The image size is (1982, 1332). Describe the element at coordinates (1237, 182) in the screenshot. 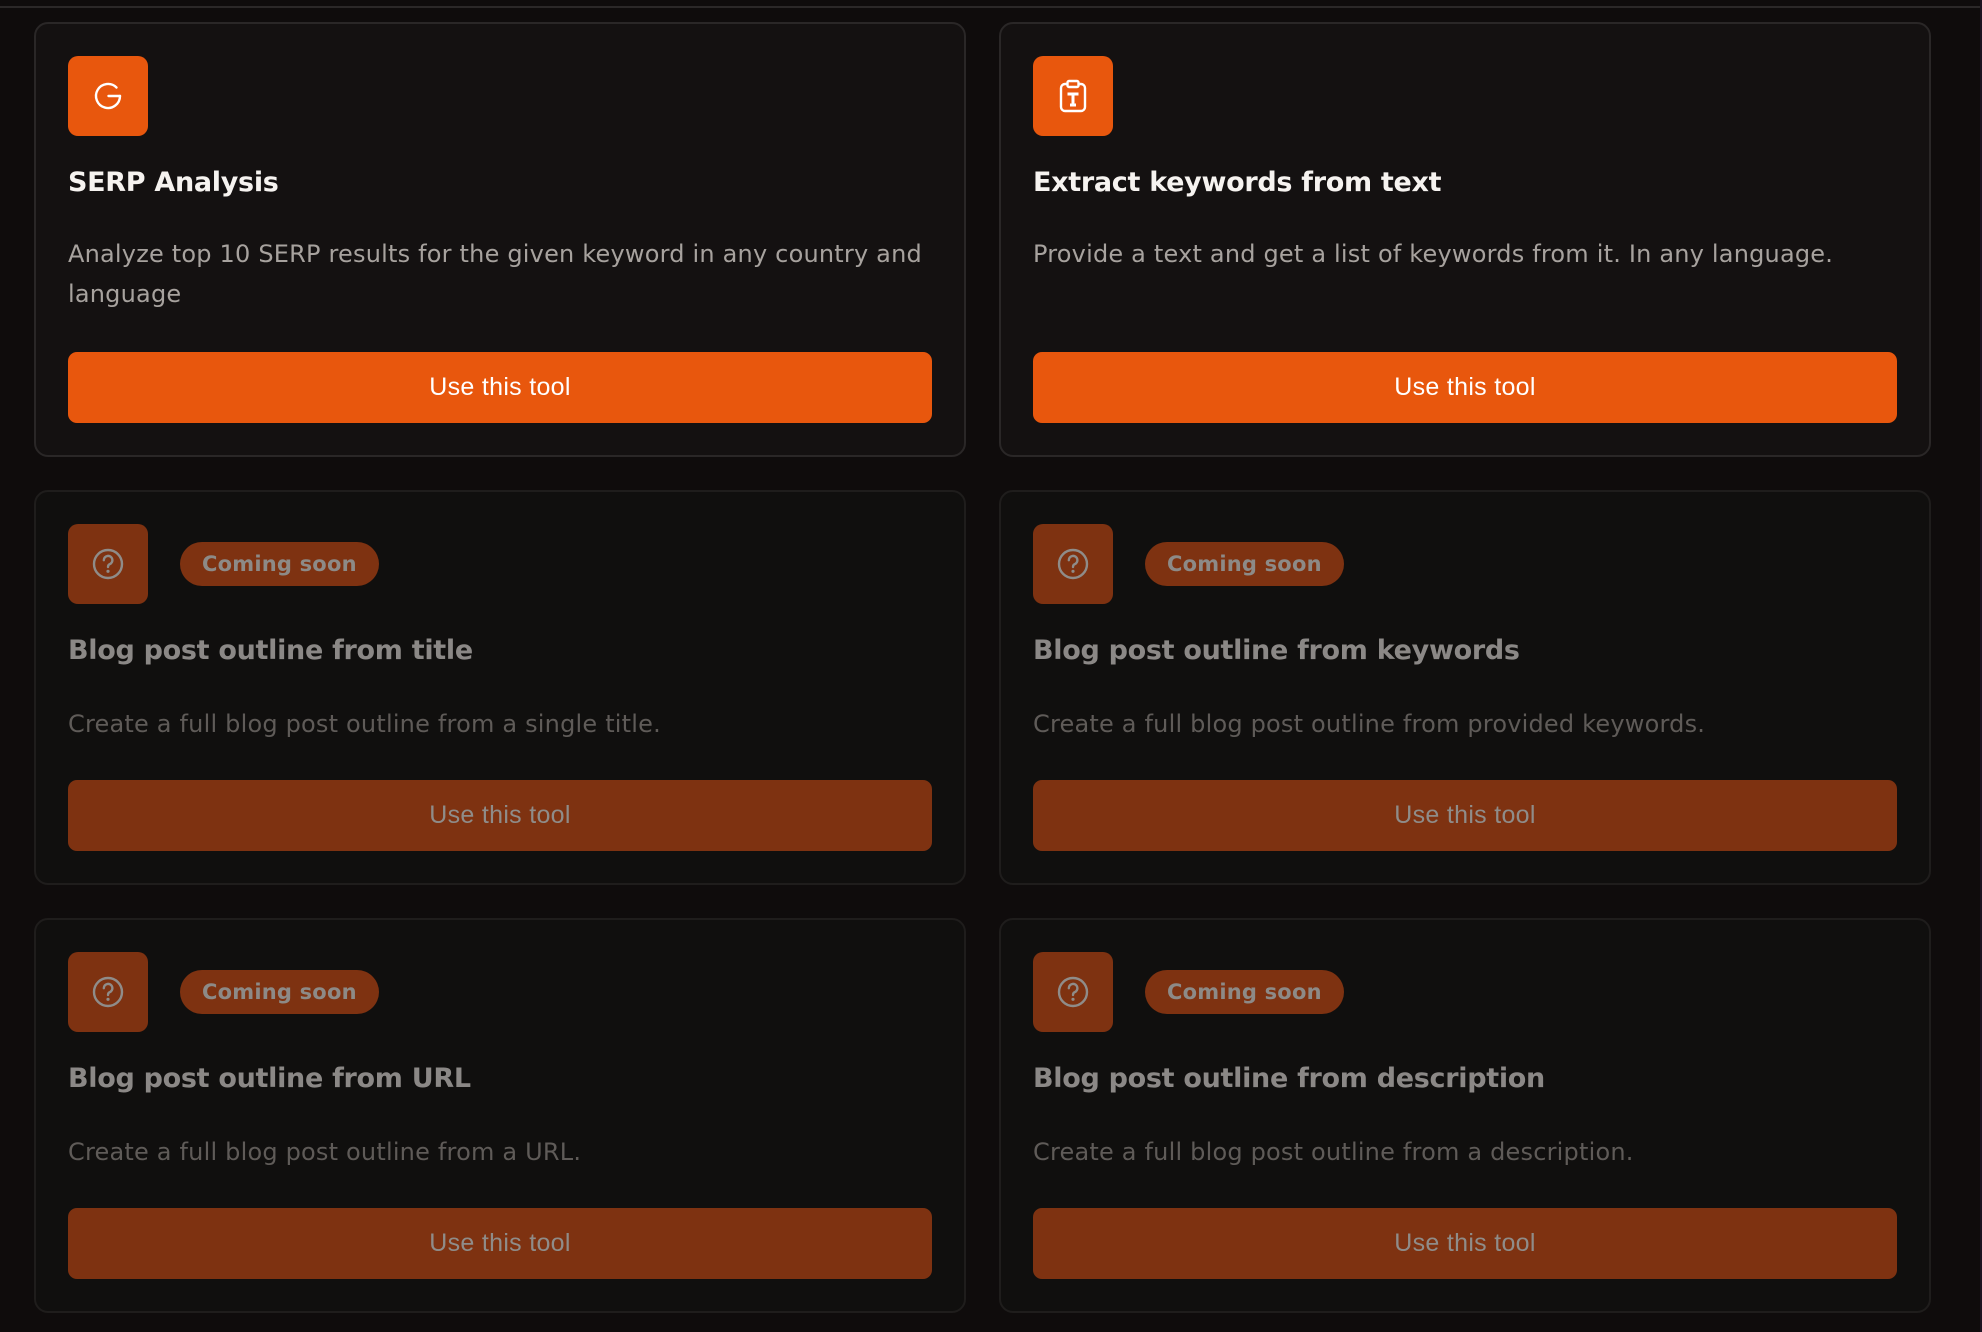

I see `tool-title: Extract keywords from text` at that location.